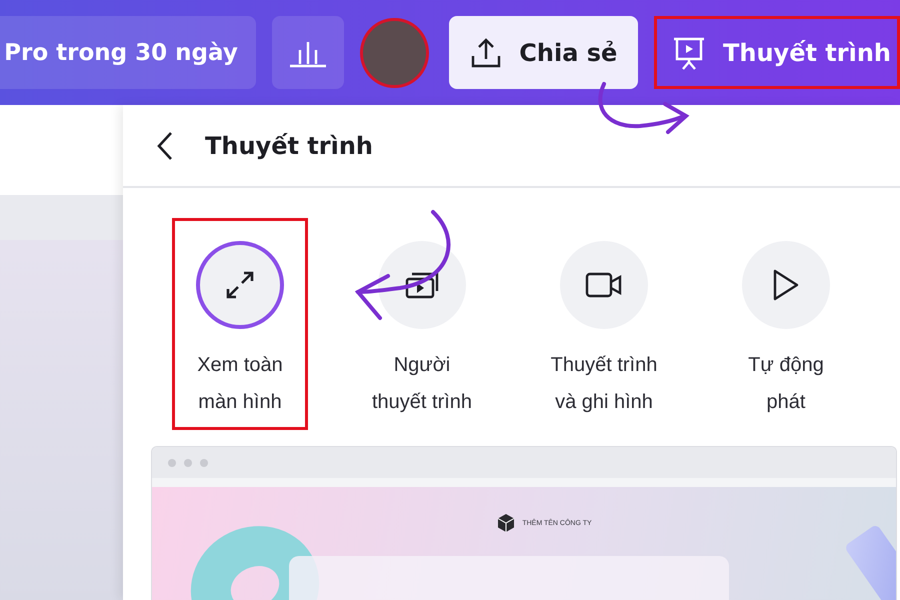  What do you see at coordinates (786, 324) in the screenshot?
I see `present-option: Tự động phát` at bounding box center [786, 324].